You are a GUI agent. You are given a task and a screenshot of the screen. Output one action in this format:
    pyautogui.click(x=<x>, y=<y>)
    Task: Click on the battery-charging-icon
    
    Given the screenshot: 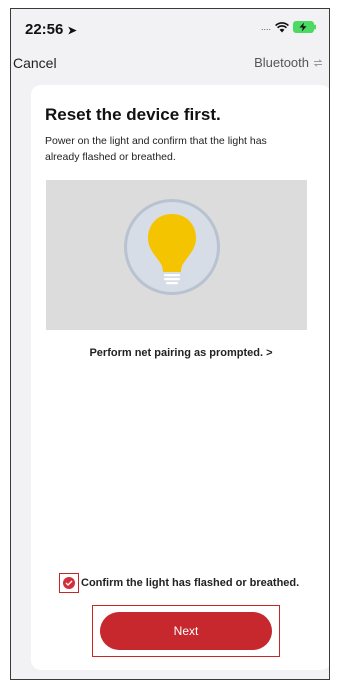 What is the action you would take?
    pyautogui.click(x=304, y=27)
    